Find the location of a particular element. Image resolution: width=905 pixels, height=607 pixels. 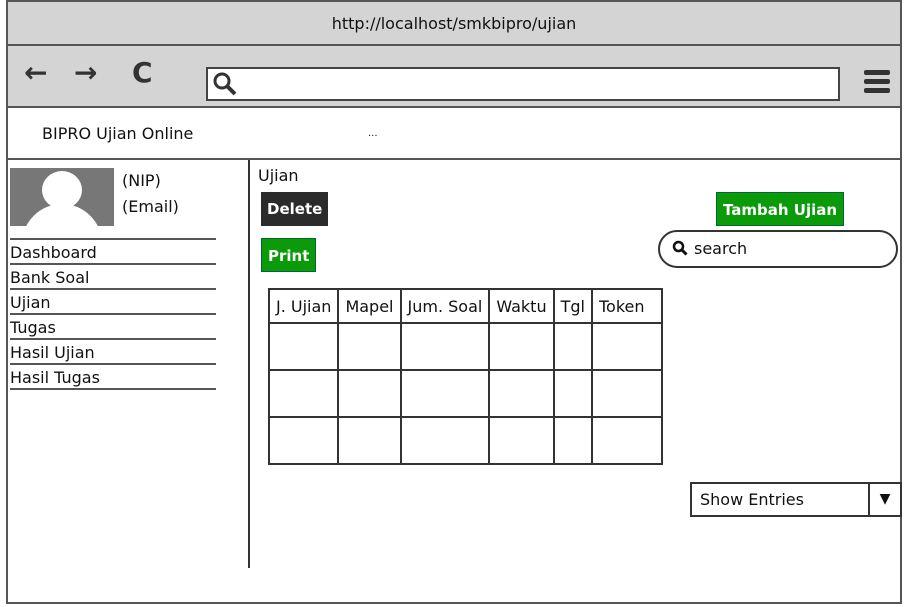

browser-toolbar: ← → C is located at coordinates (454, 77).